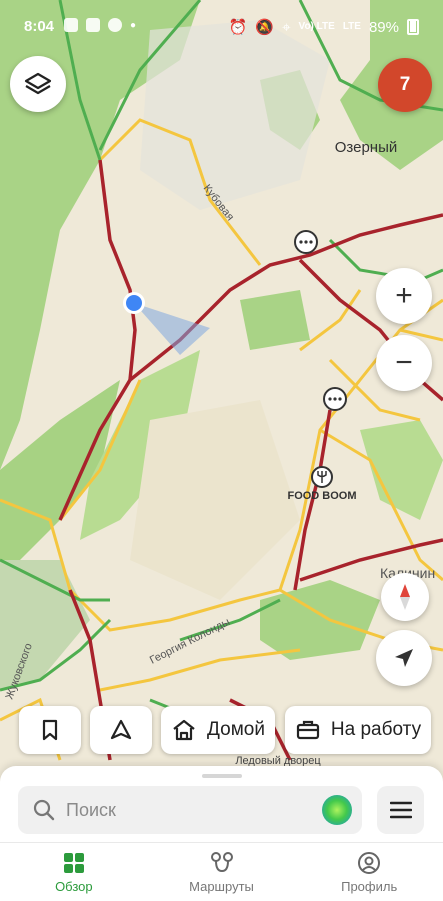  I want to click on triangle-icon, so click(121, 729).